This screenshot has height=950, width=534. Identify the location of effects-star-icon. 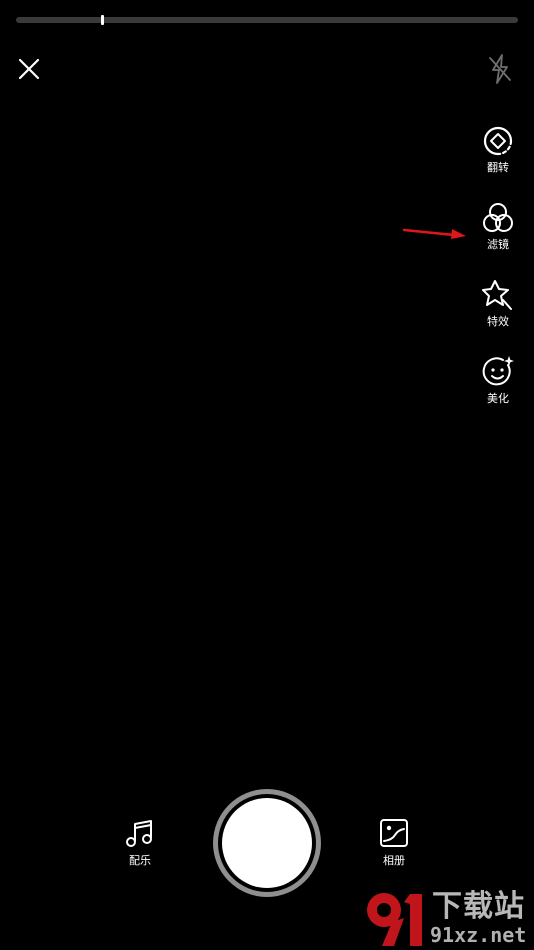
(497, 295).